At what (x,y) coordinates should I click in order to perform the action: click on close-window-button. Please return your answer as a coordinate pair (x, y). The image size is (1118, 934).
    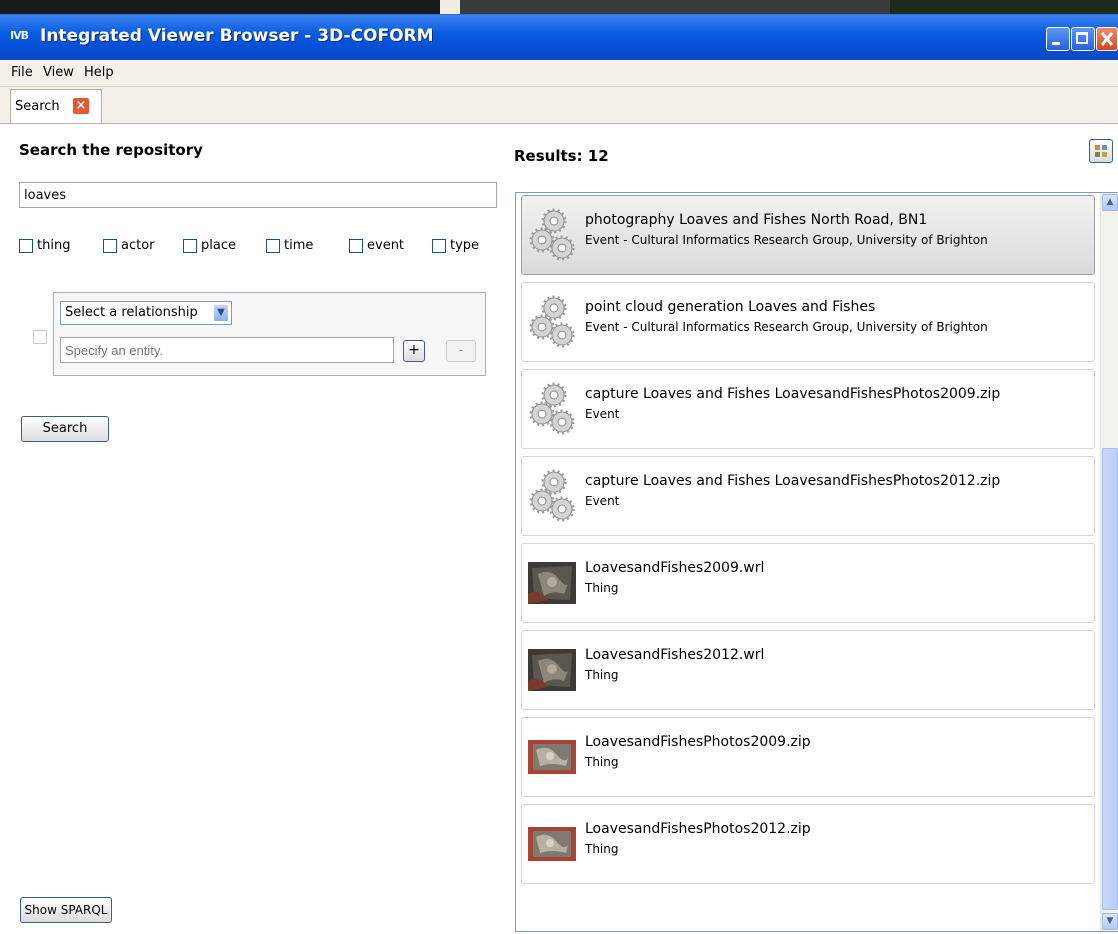
    Looking at the image, I should click on (1107, 39).